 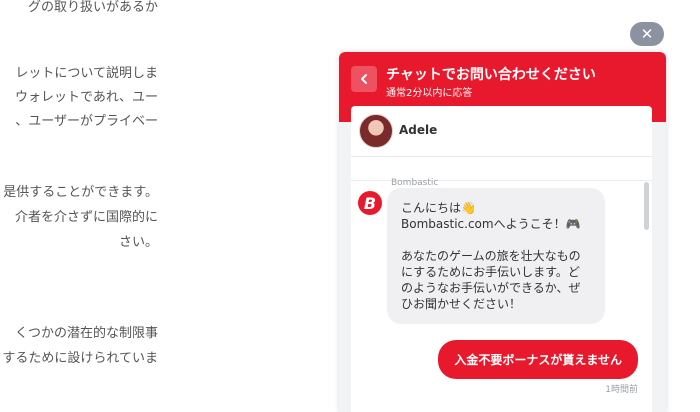 I want to click on bombastic-logo-icon: B, so click(x=370, y=203).